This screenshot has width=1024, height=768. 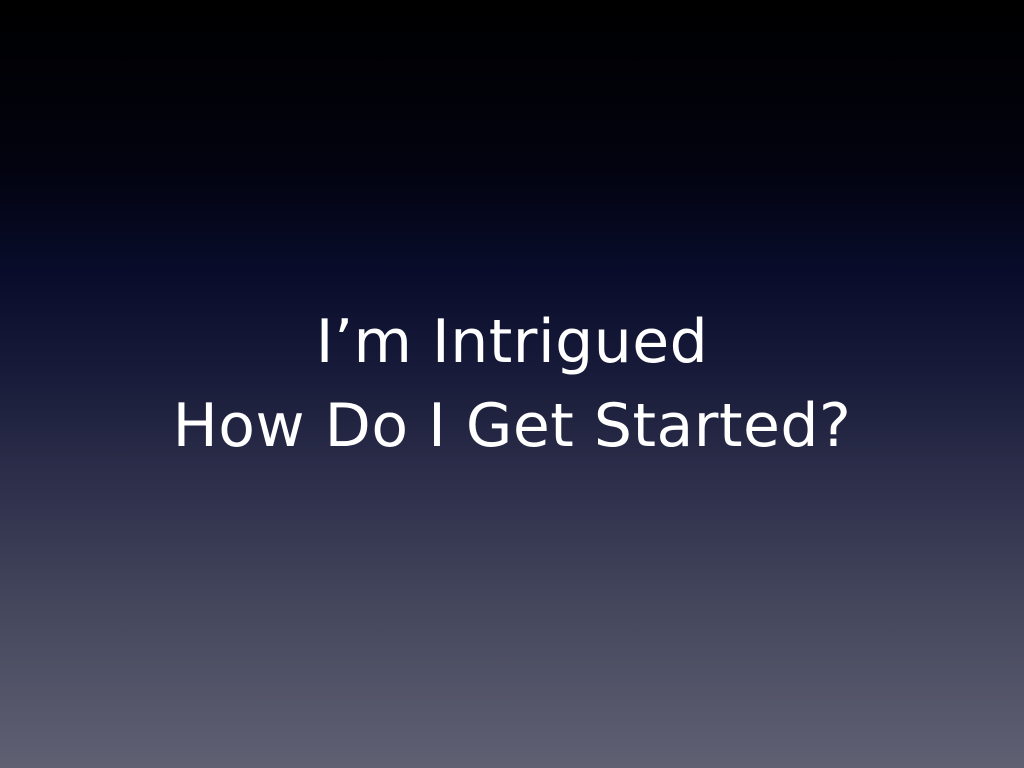 I want to click on slide-title-line-1: I’m Intrigued, so click(x=512, y=342).